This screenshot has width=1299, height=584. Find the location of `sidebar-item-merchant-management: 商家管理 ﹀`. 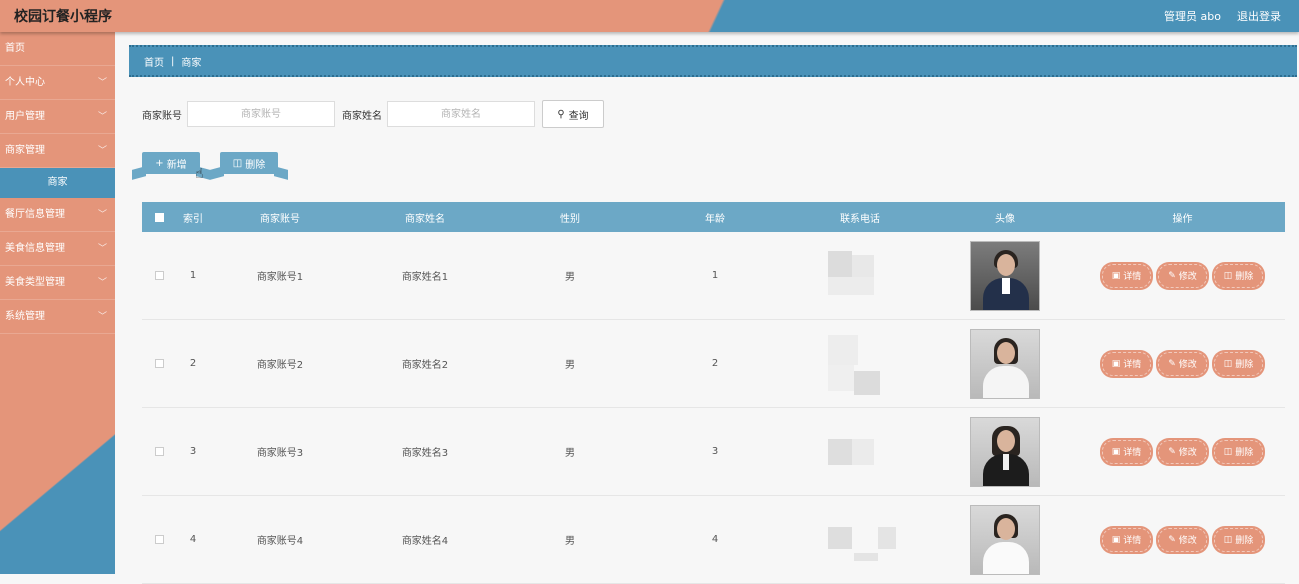

sidebar-item-merchant-management: 商家管理 ﹀ is located at coordinates (57, 151).